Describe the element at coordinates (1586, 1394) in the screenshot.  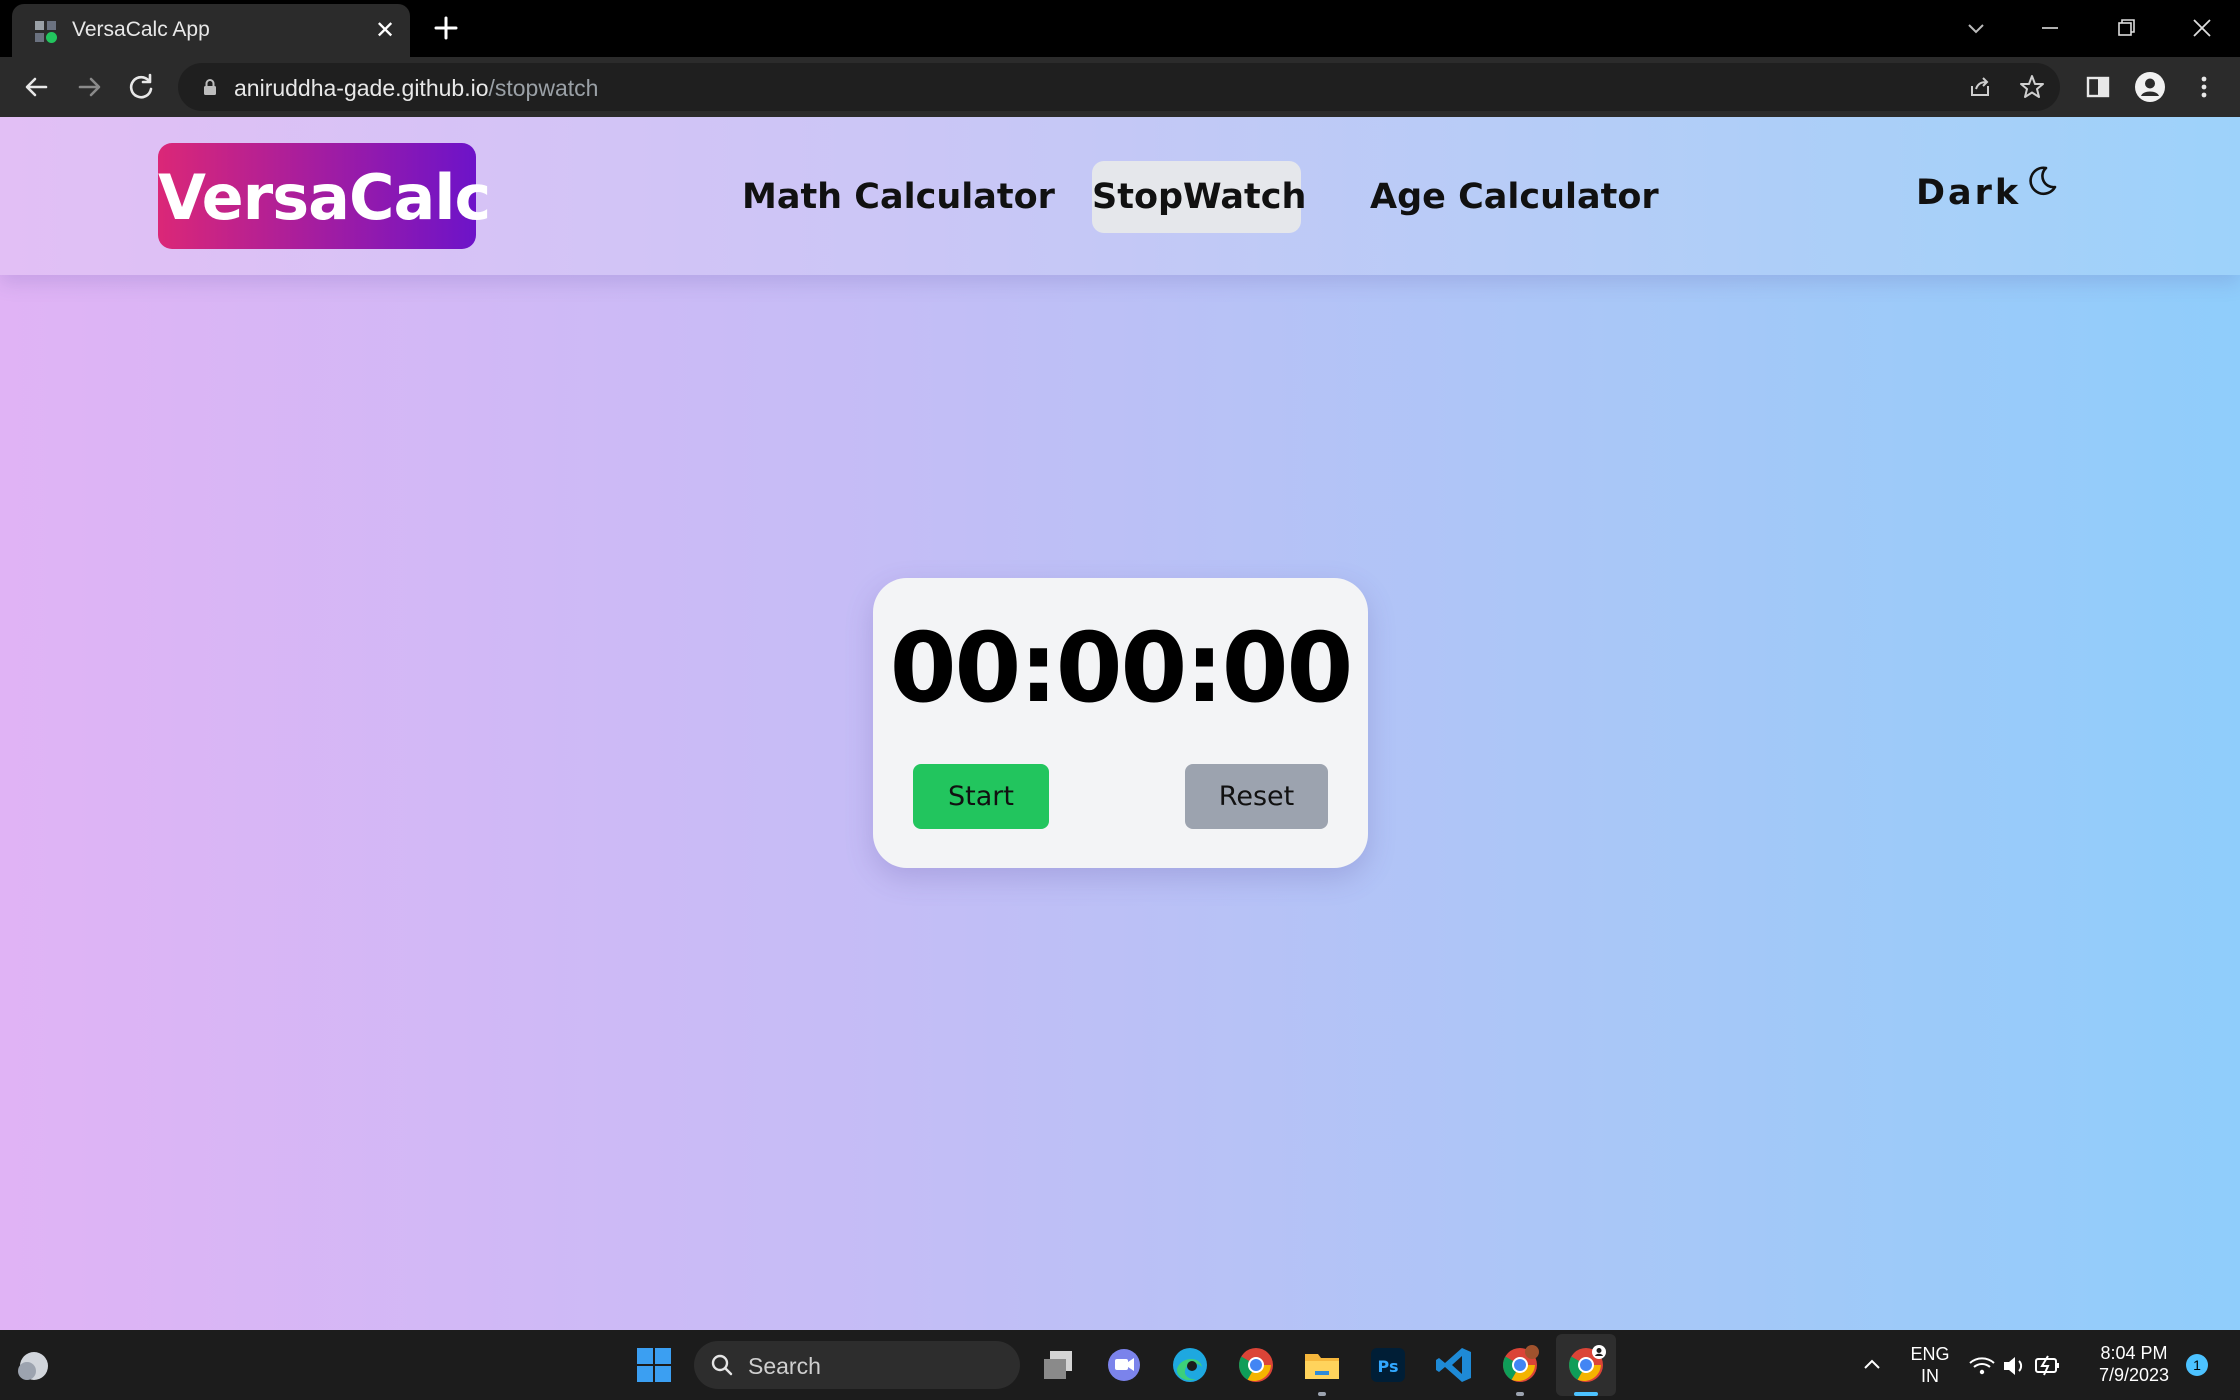
I see `chrome-active-indicator` at that location.